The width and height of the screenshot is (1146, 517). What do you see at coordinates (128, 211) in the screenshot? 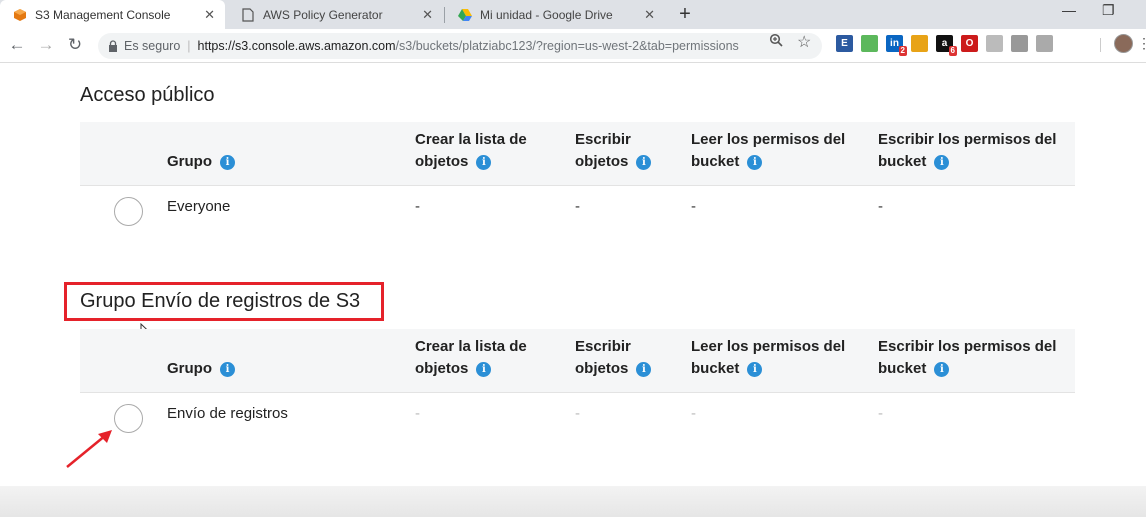
I see `radio-everyone` at bounding box center [128, 211].